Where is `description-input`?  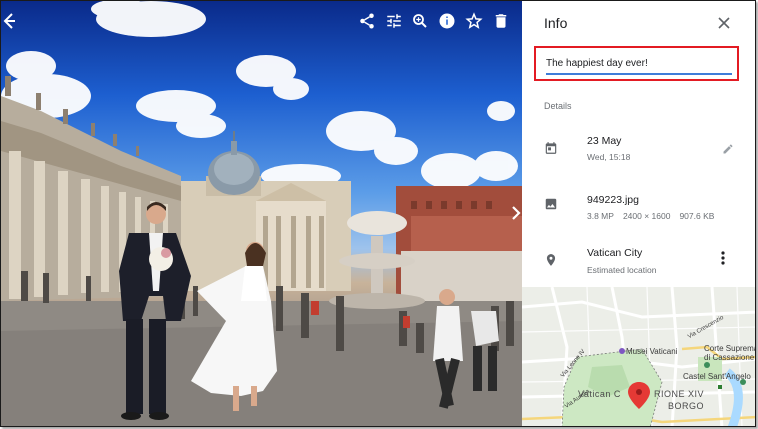
description-input is located at coordinates (638, 63).